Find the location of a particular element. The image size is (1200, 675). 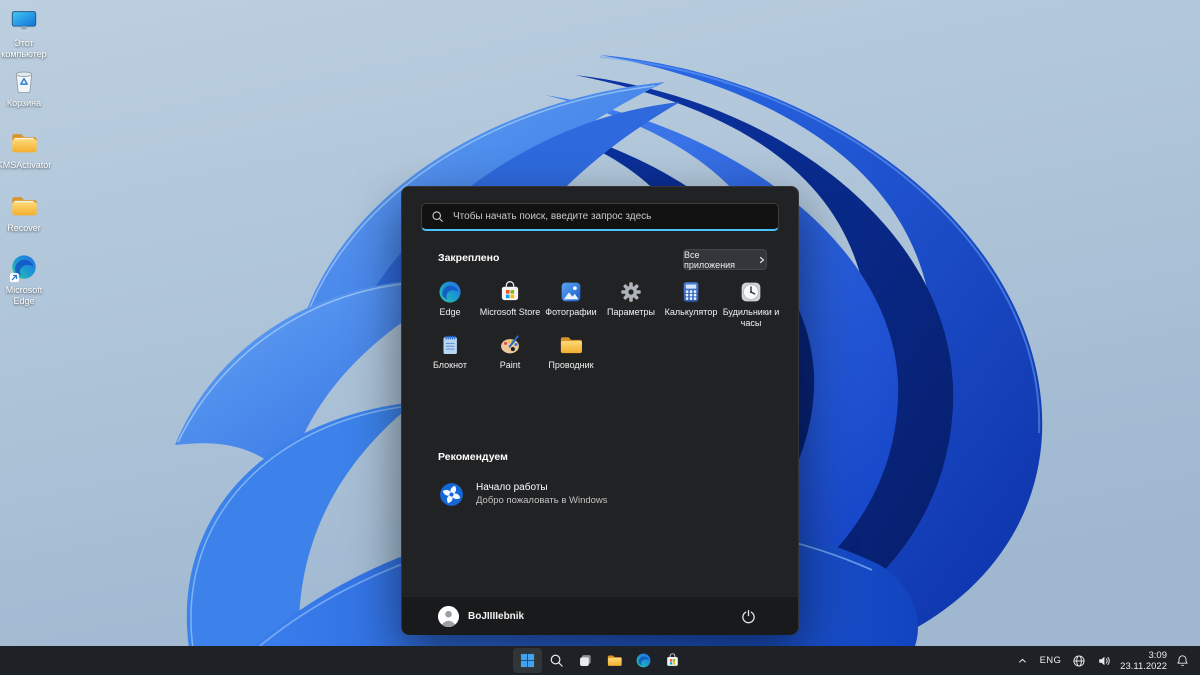

windows-logo-icon is located at coordinates (527, 660).